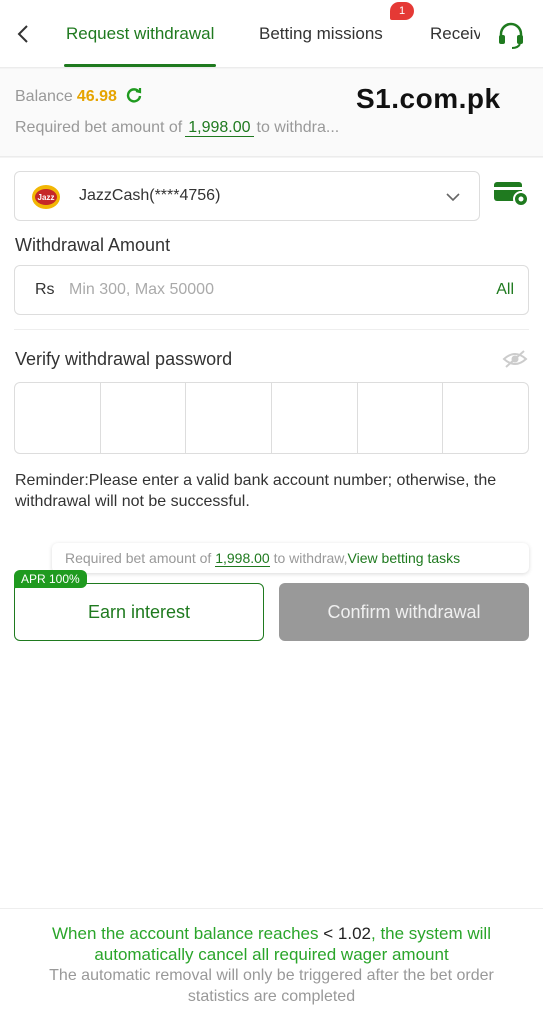 The width and height of the screenshot is (543, 1024). Describe the element at coordinates (185, 933) in the screenshot. I see `notice-part1: When the account balance reaches` at that location.